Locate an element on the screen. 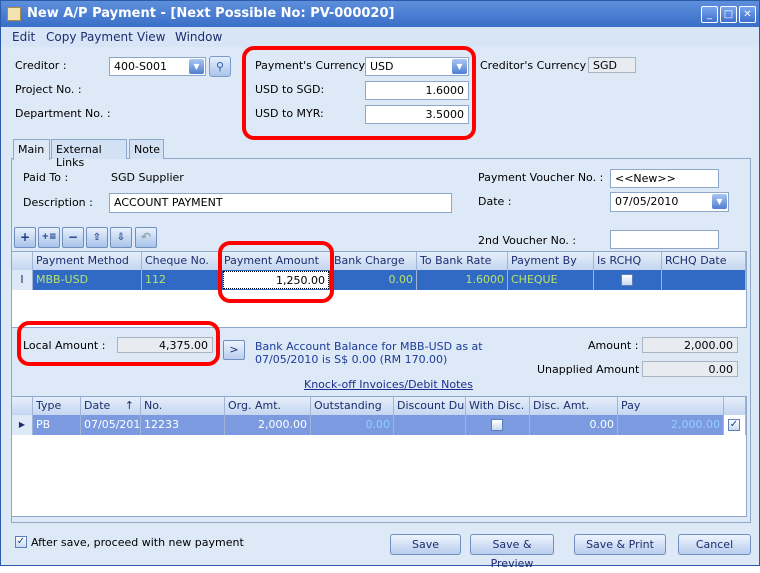 The height and width of the screenshot is (573, 760). rate2-label: USD to MYR: is located at coordinates (289, 113).